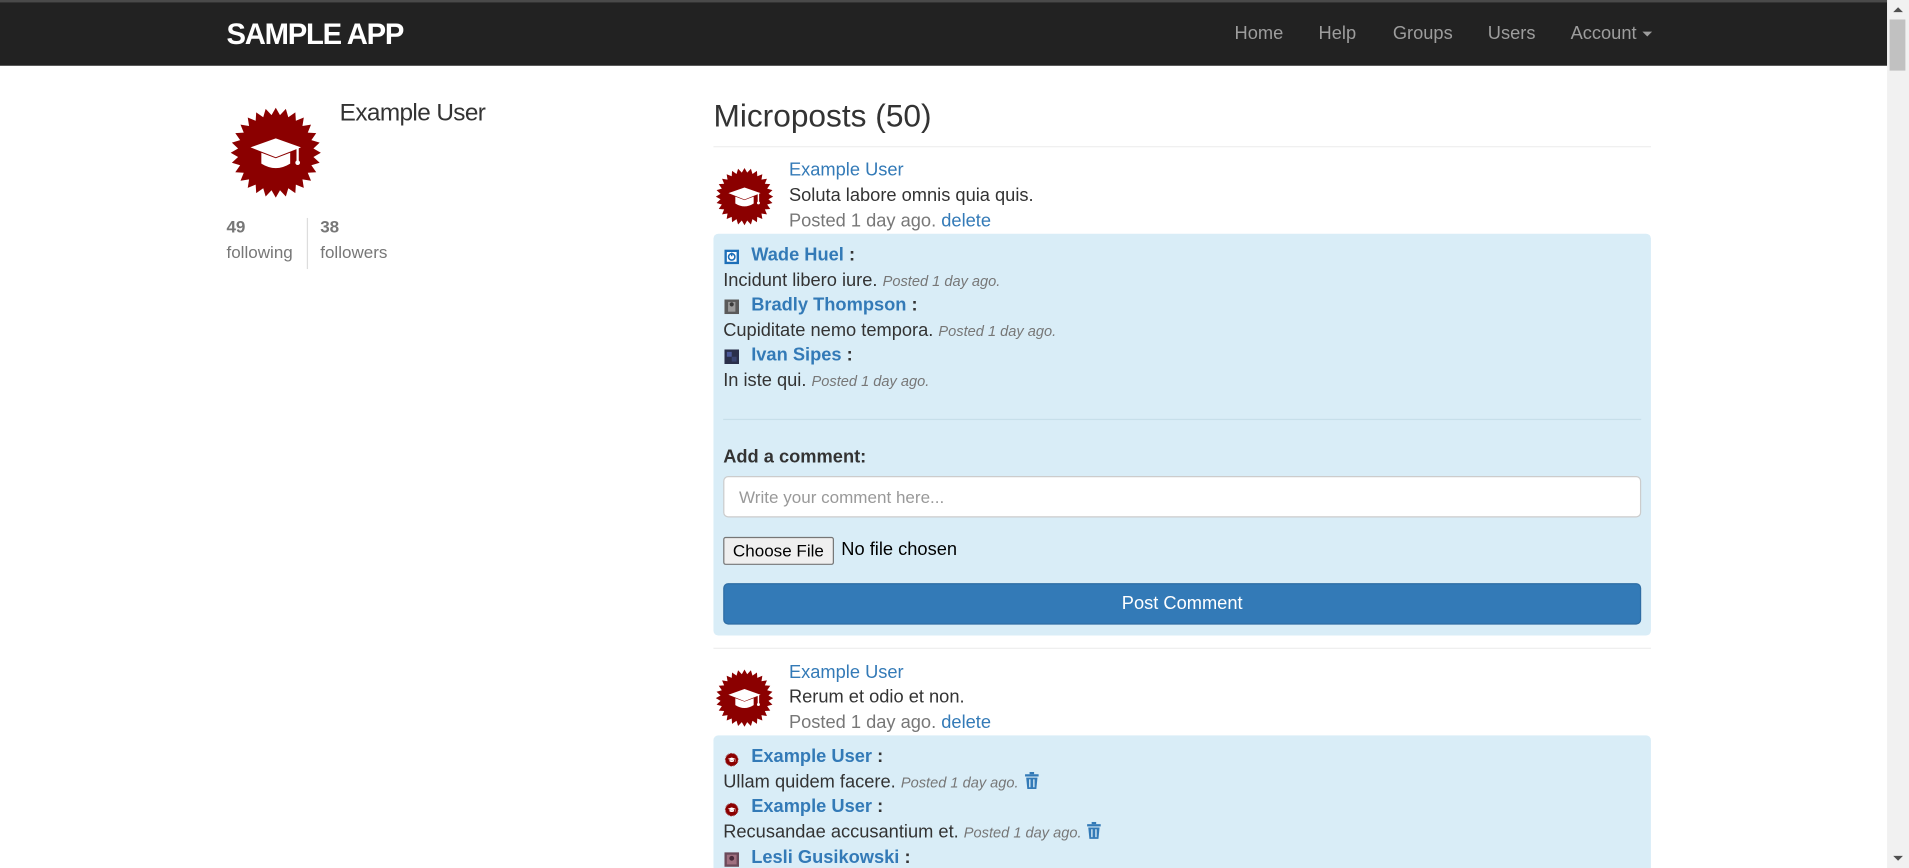 The image size is (1909, 868). Describe the element at coordinates (412, 113) in the screenshot. I see `profile-name: Example User` at that location.